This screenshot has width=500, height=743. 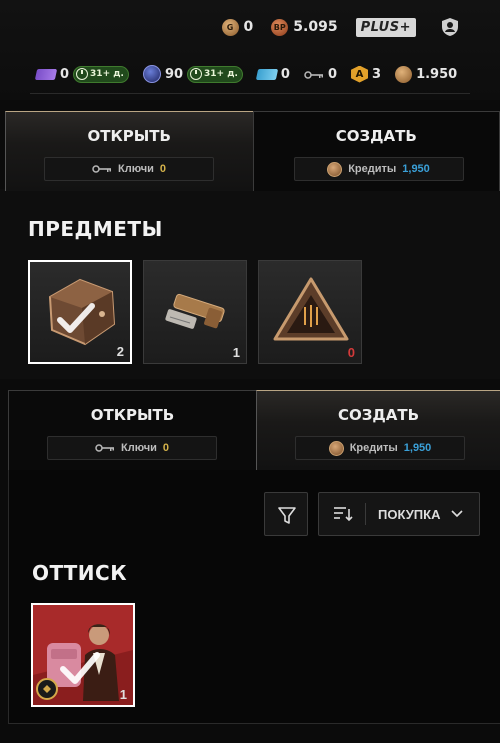 I want to click on filter-button, so click(x=286, y=514).